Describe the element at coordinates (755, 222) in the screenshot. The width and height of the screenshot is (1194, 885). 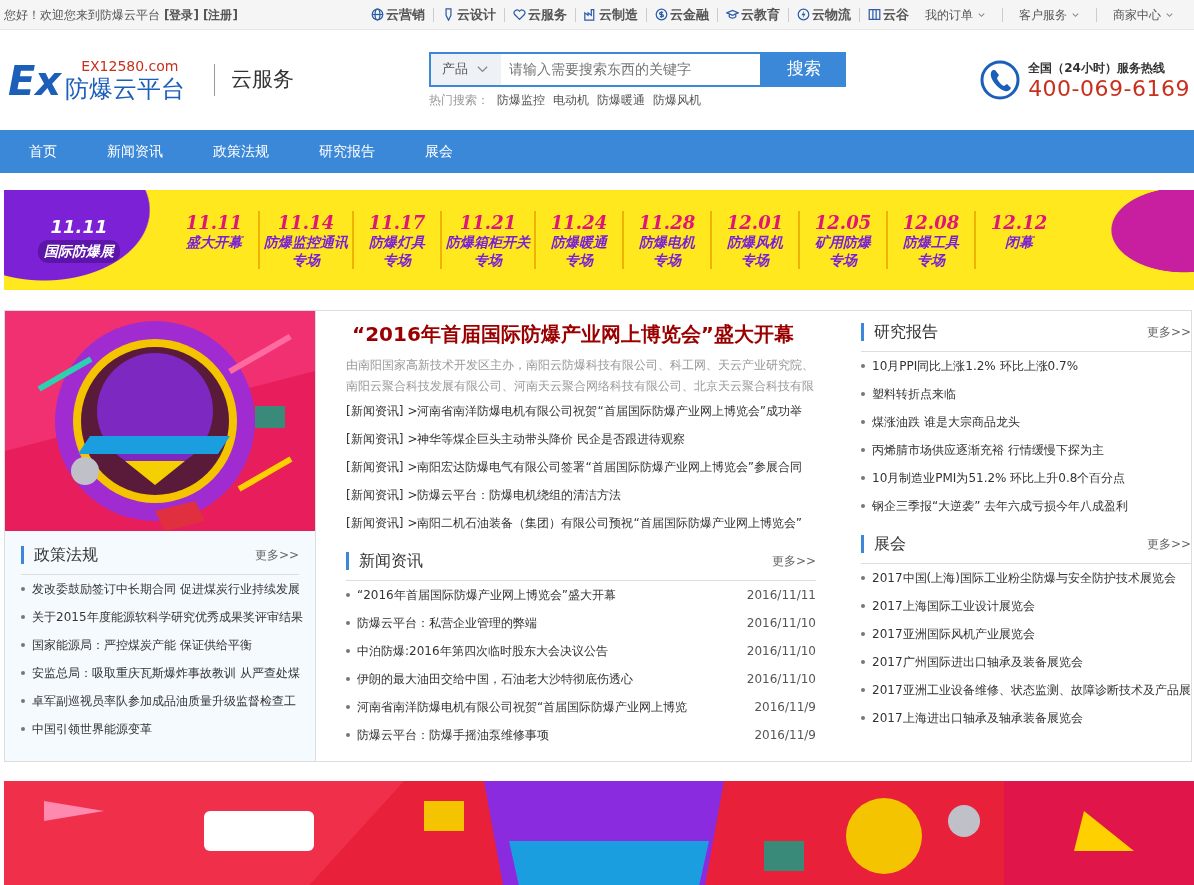
I see `event-date: 12.01` at that location.